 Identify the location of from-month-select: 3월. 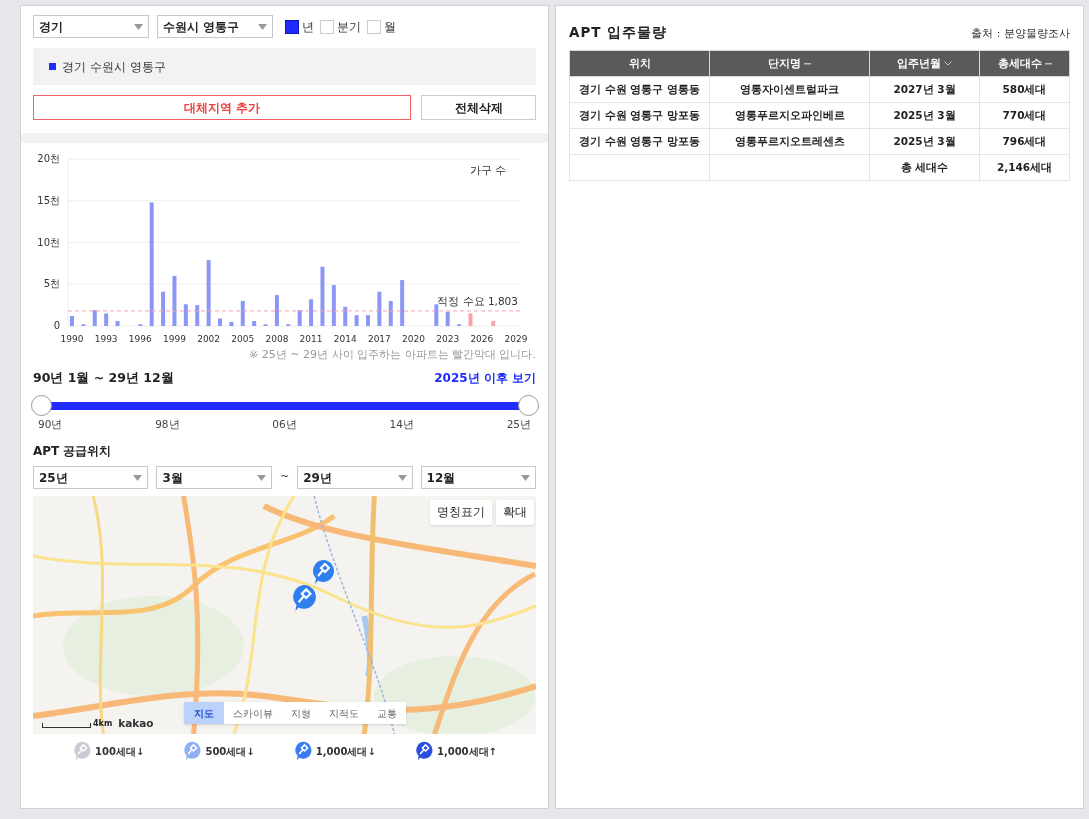
(214, 477).